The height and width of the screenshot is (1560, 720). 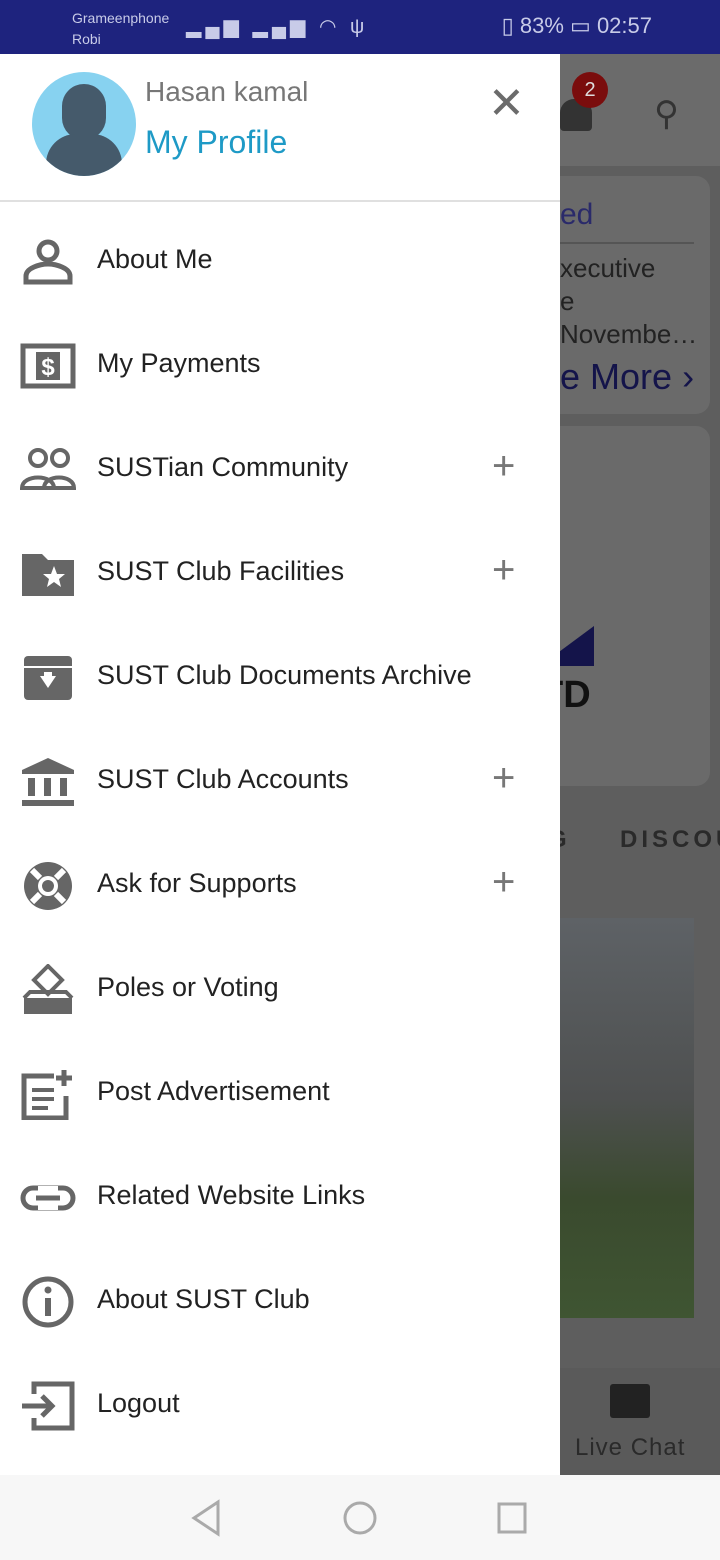 I want to click on system-nav-bar, so click(x=360, y=1517).